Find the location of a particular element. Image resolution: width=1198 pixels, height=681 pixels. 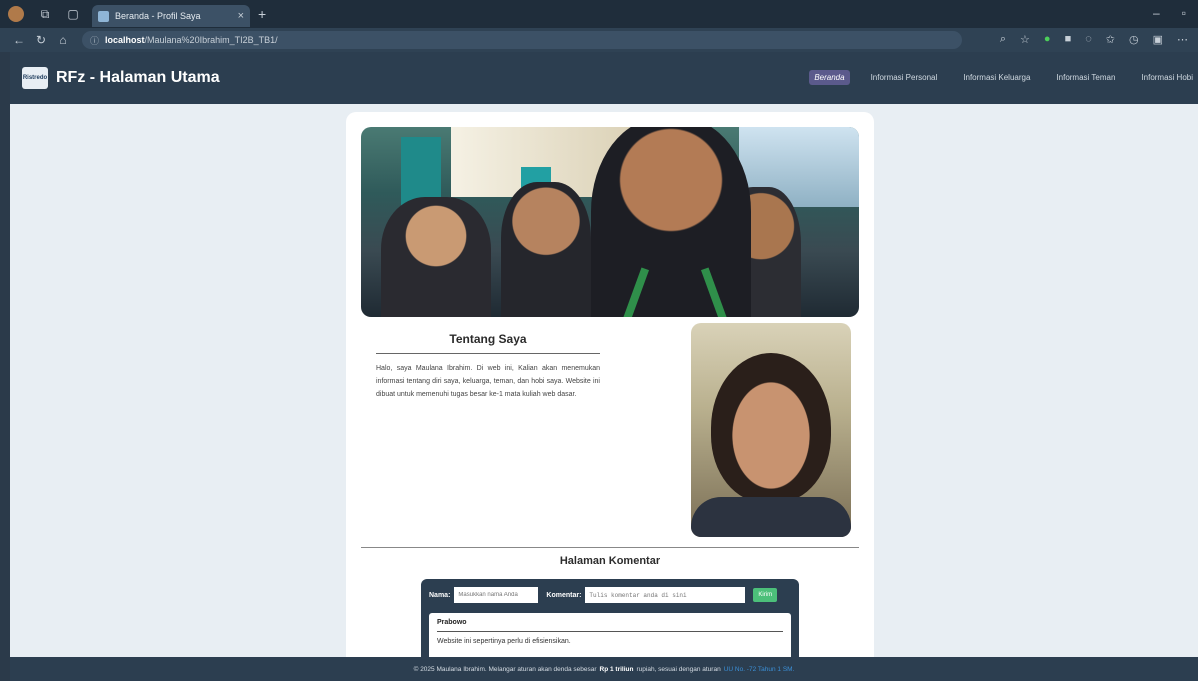

name-input is located at coordinates (496, 595).